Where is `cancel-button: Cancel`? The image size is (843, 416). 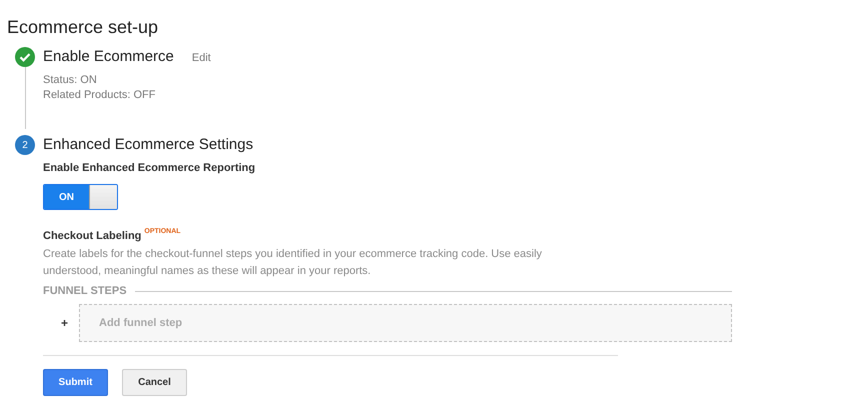
cancel-button: Cancel is located at coordinates (154, 382).